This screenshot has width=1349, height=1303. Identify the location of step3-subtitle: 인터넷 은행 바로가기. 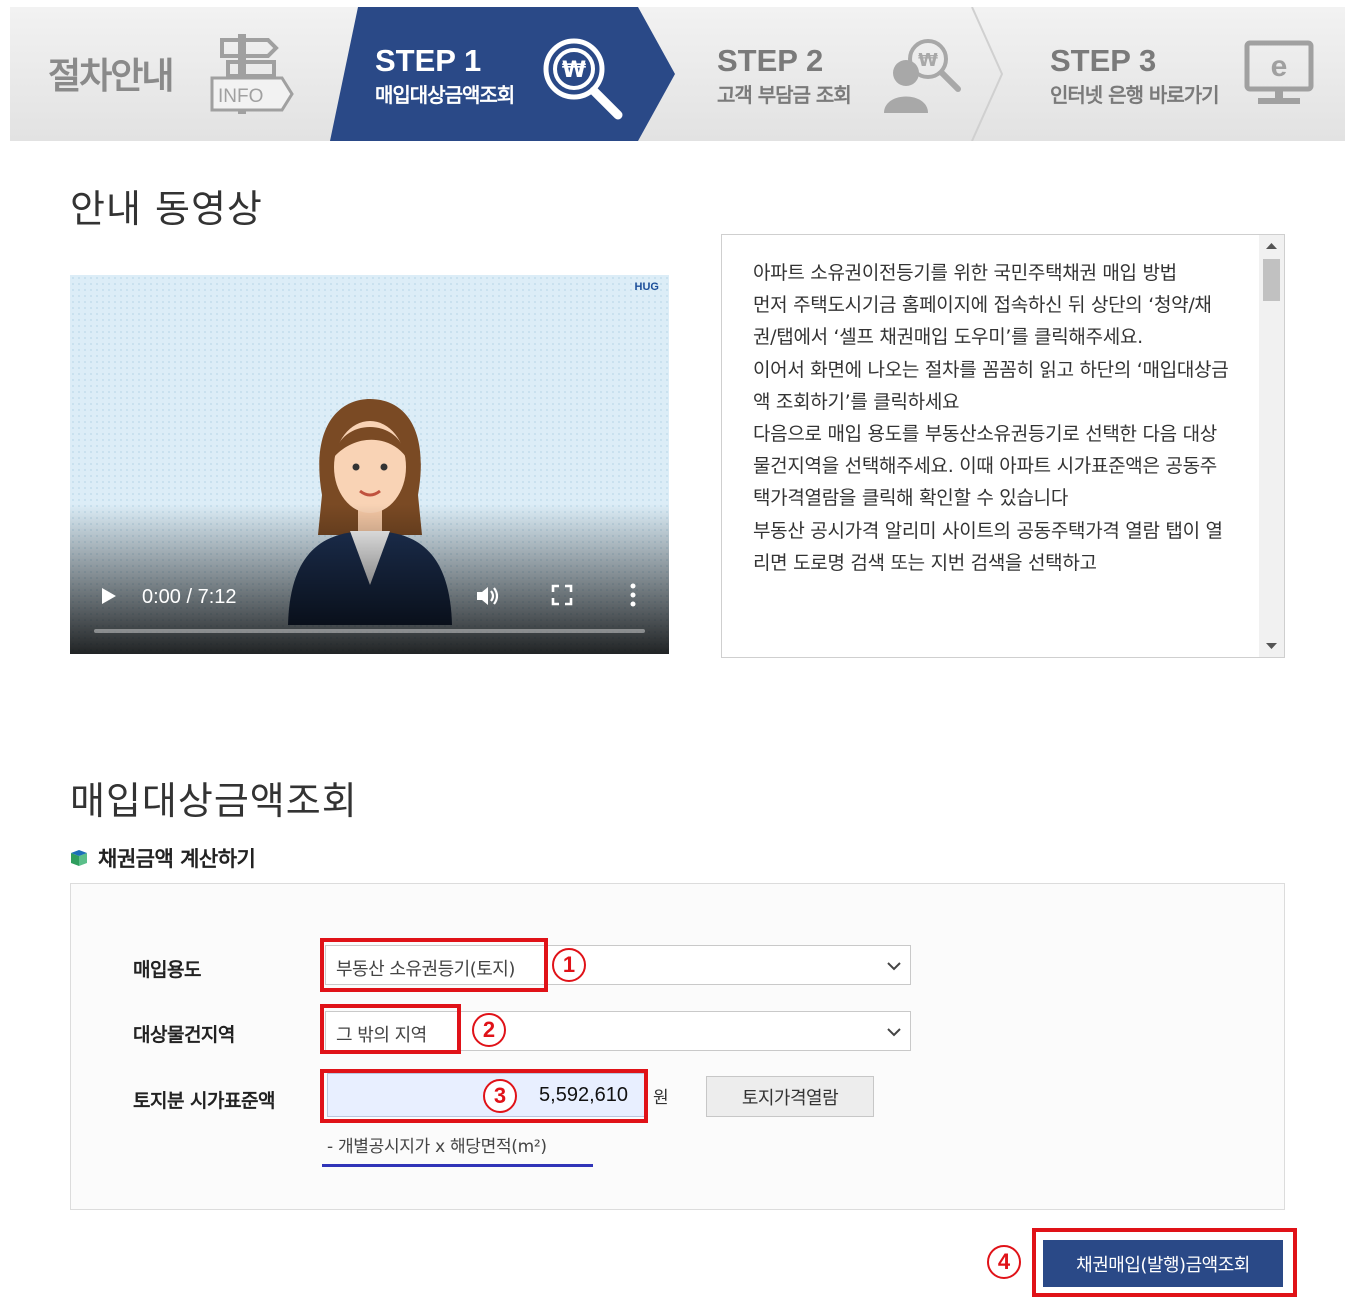
(1135, 95).